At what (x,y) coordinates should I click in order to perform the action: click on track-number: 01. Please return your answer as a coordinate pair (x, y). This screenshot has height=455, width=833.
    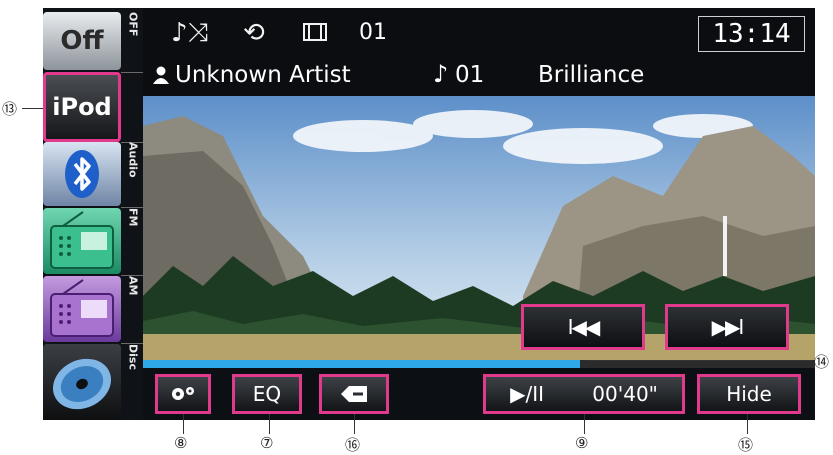
    Looking at the image, I should click on (373, 32).